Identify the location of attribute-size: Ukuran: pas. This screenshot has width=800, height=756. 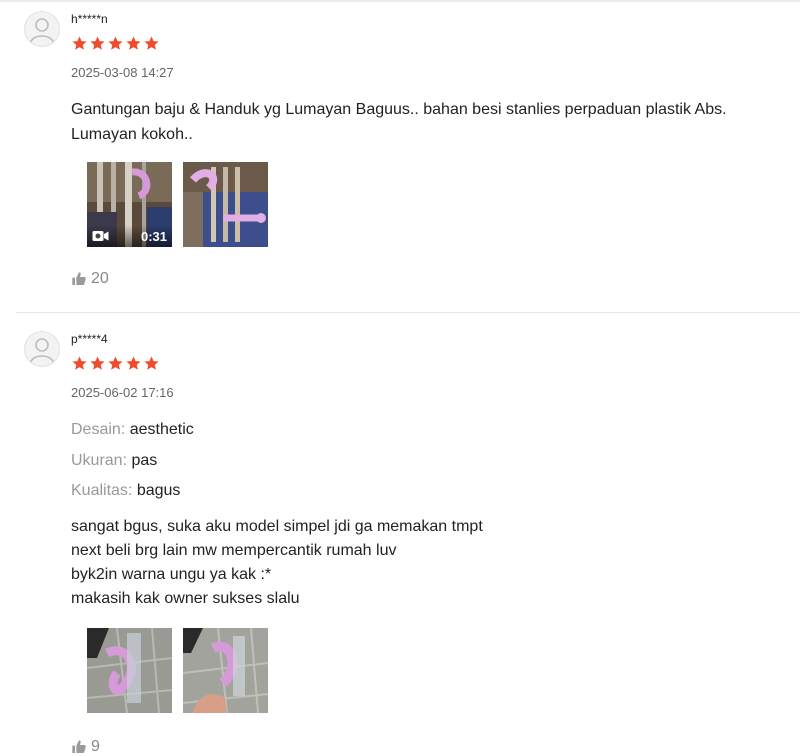
(114, 461).